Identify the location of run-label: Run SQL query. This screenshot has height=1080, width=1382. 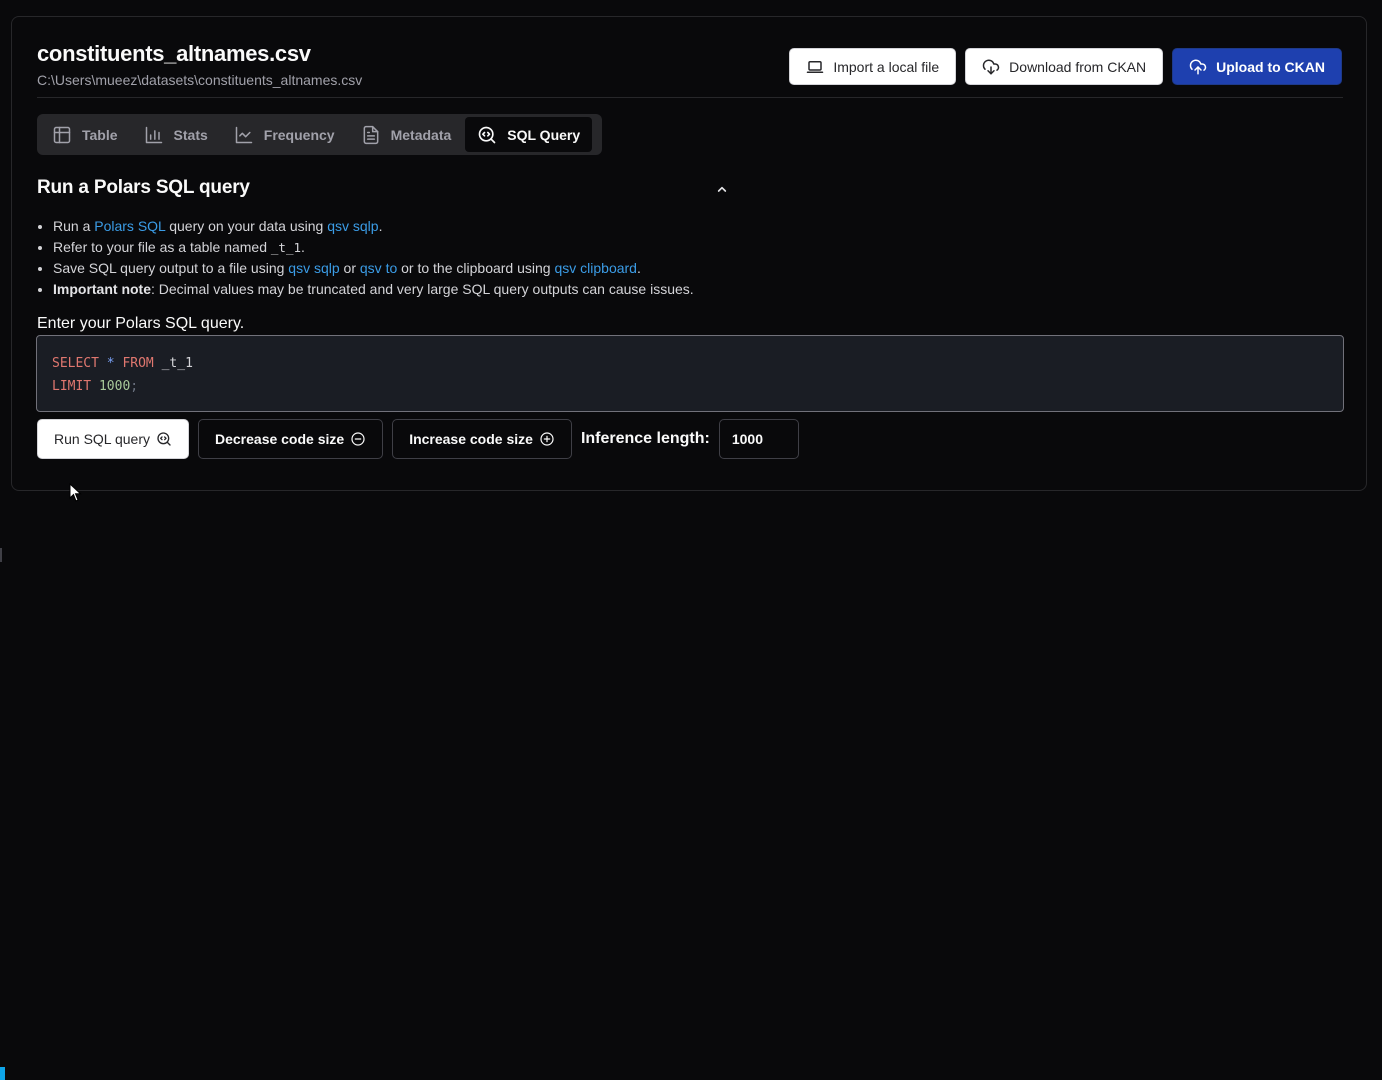
(102, 439).